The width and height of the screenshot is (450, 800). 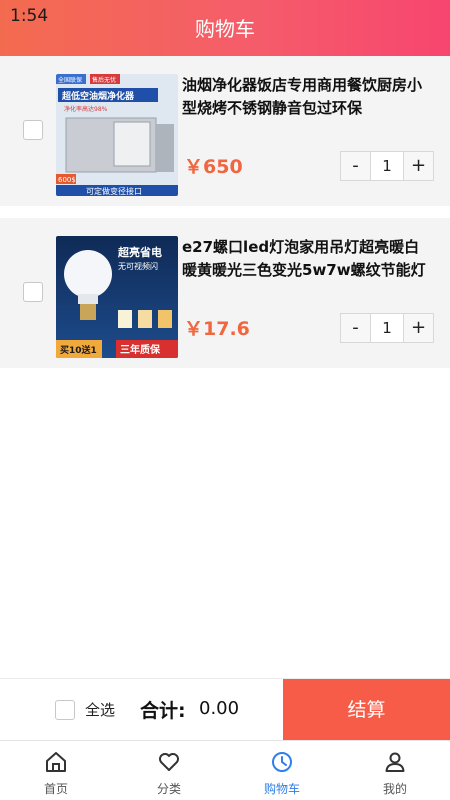 What do you see at coordinates (366, 710) in the screenshot?
I see `checkout-button: 结算` at bounding box center [366, 710].